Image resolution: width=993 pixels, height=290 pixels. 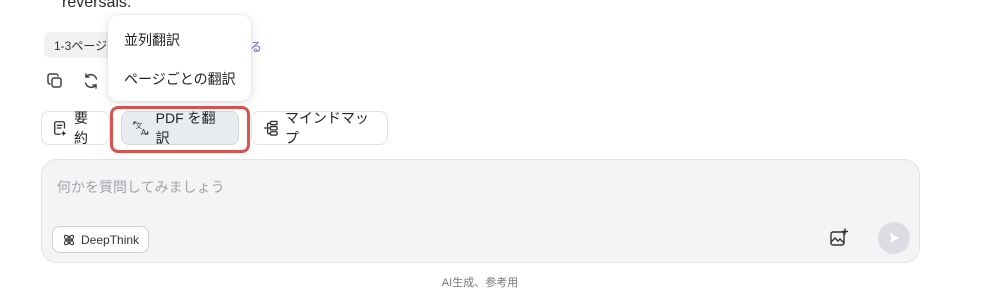 I want to click on regenerate-button, so click(x=91, y=81).